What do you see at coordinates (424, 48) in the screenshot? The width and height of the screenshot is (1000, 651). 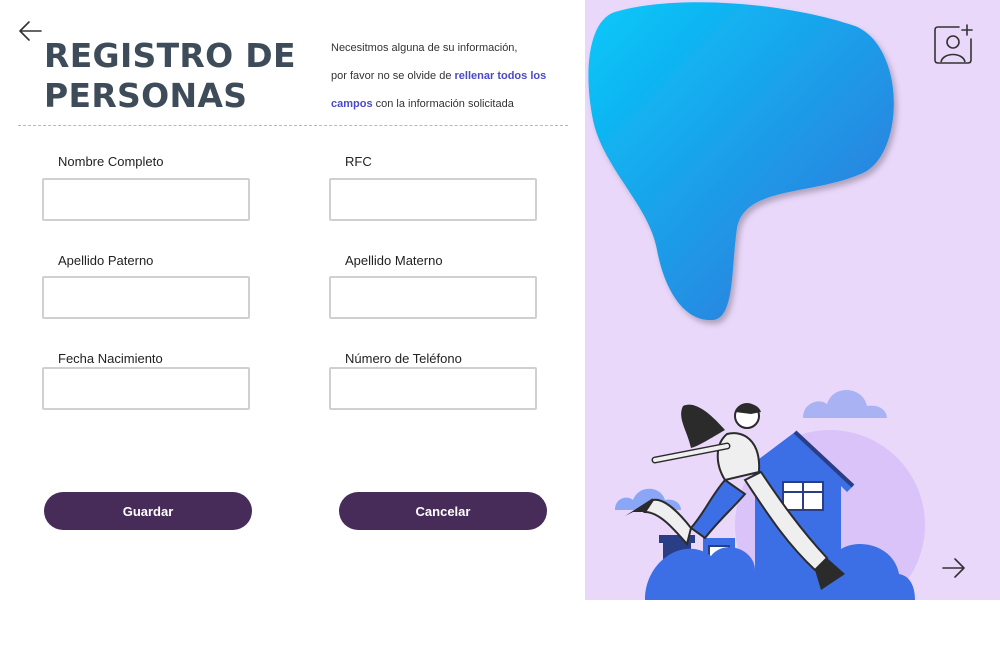 I see `intro-part-1: Necesitmos alguna de su información,` at bounding box center [424, 48].